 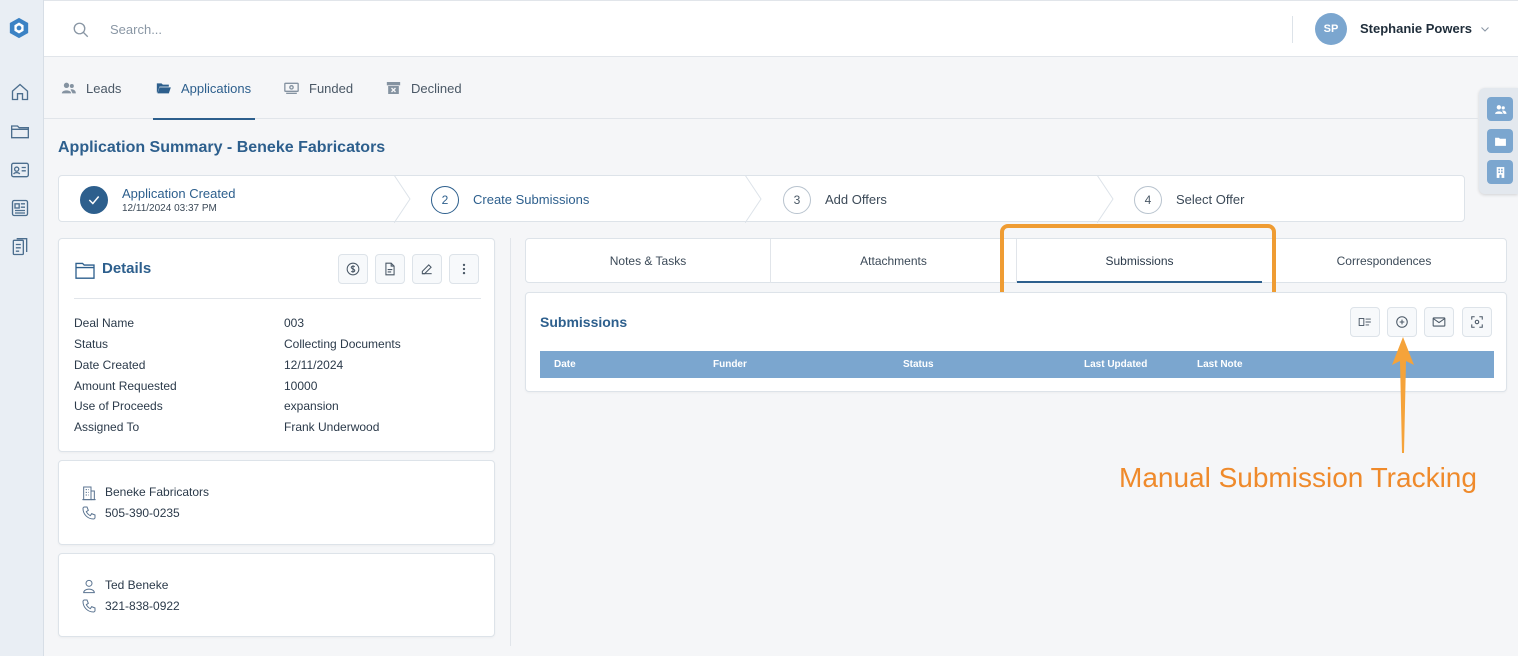 I want to click on field-value: expansion, so click(x=311, y=406).